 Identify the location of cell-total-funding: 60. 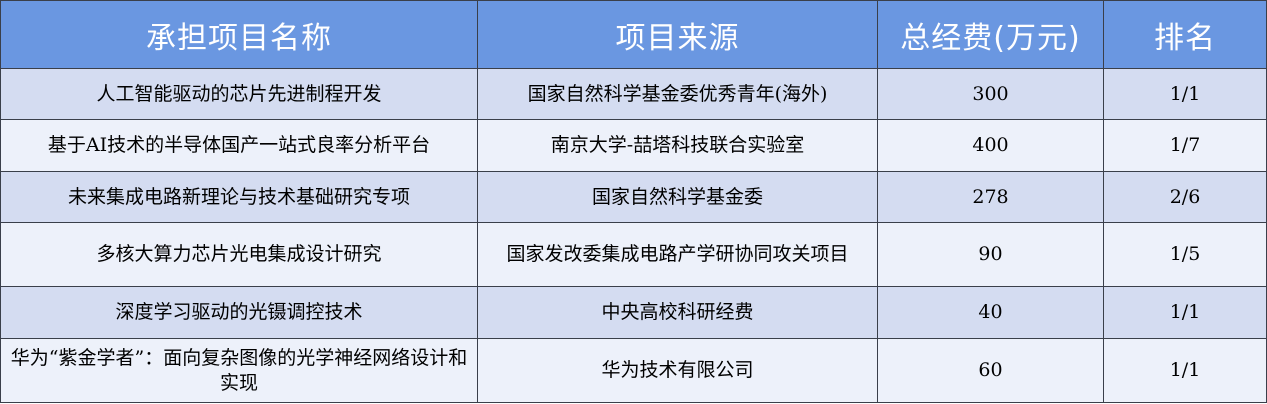
(990, 370).